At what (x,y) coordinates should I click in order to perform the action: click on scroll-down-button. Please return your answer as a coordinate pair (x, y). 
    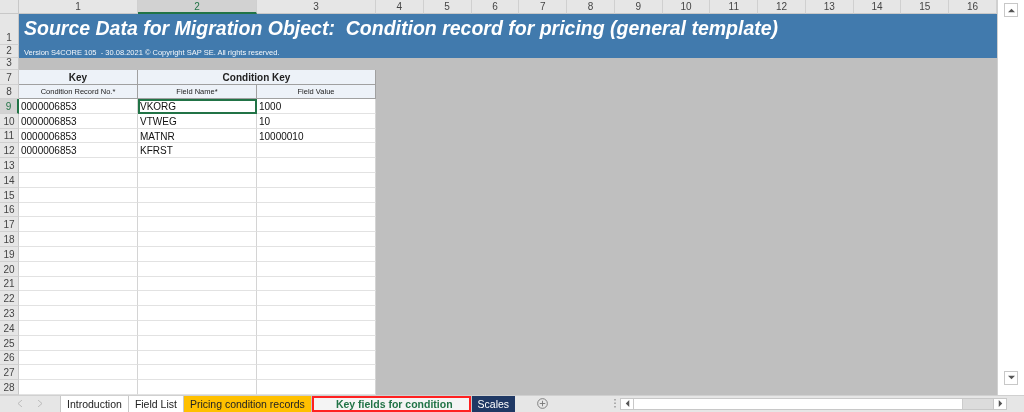
    Looking at the image, I should click on (1011, 377).